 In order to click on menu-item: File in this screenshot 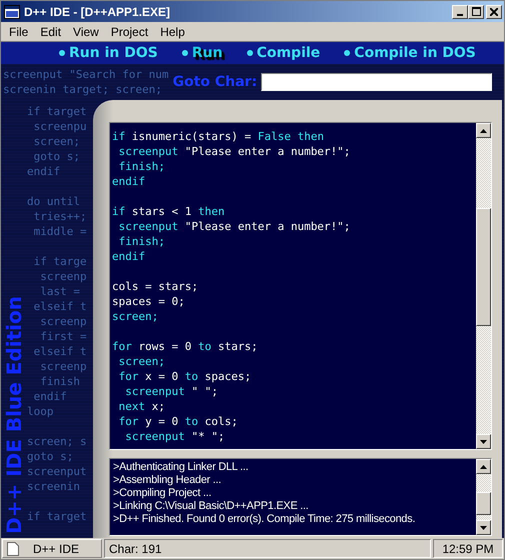, I will do `click(18, 31)`.